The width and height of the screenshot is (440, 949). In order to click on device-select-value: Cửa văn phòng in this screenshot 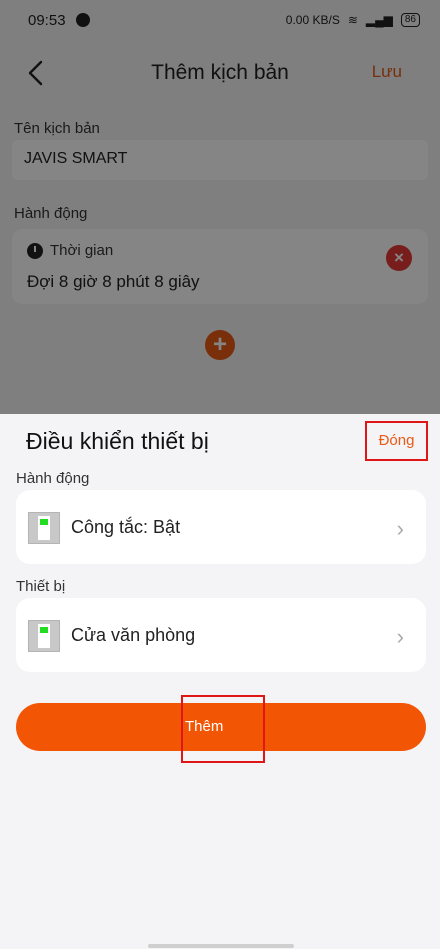, I will do `click(133, 635)`.